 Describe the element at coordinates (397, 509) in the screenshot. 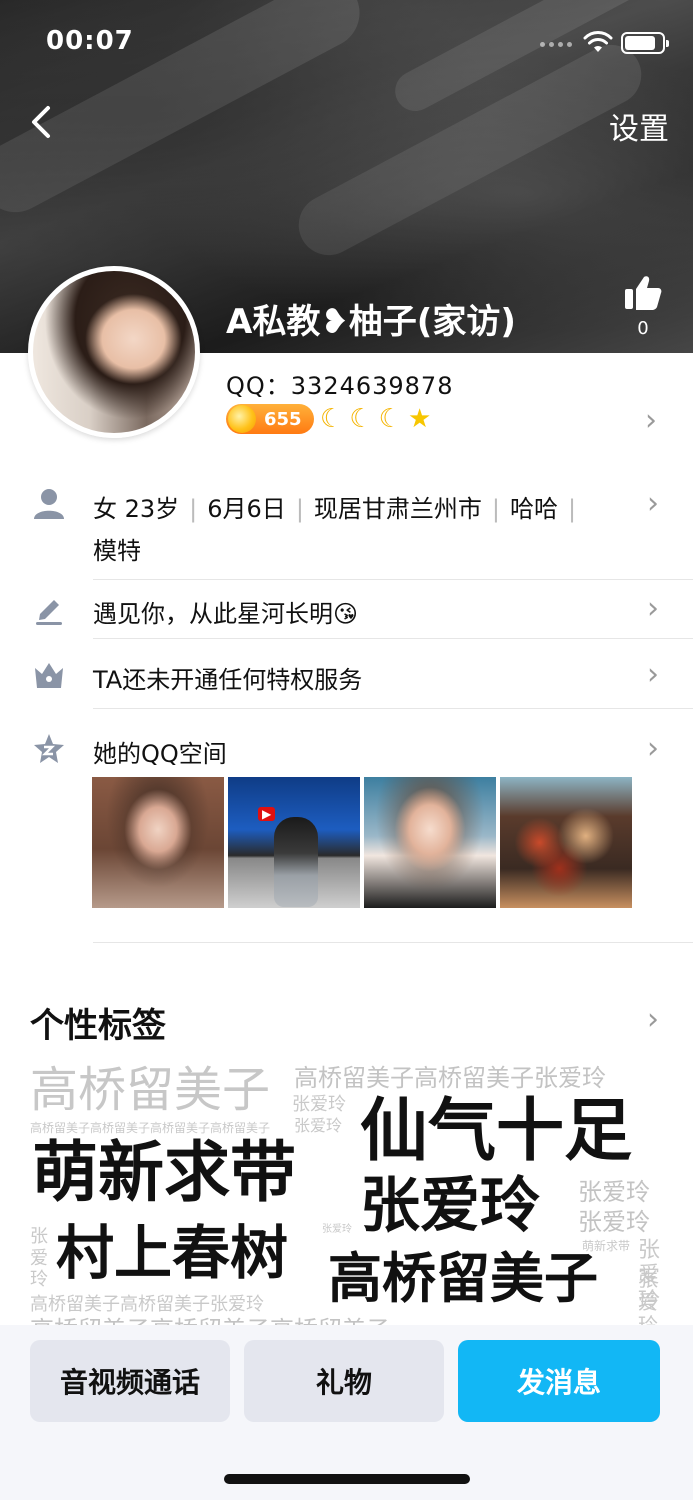

I see `location: 现居甘肃兰州市` at that location.